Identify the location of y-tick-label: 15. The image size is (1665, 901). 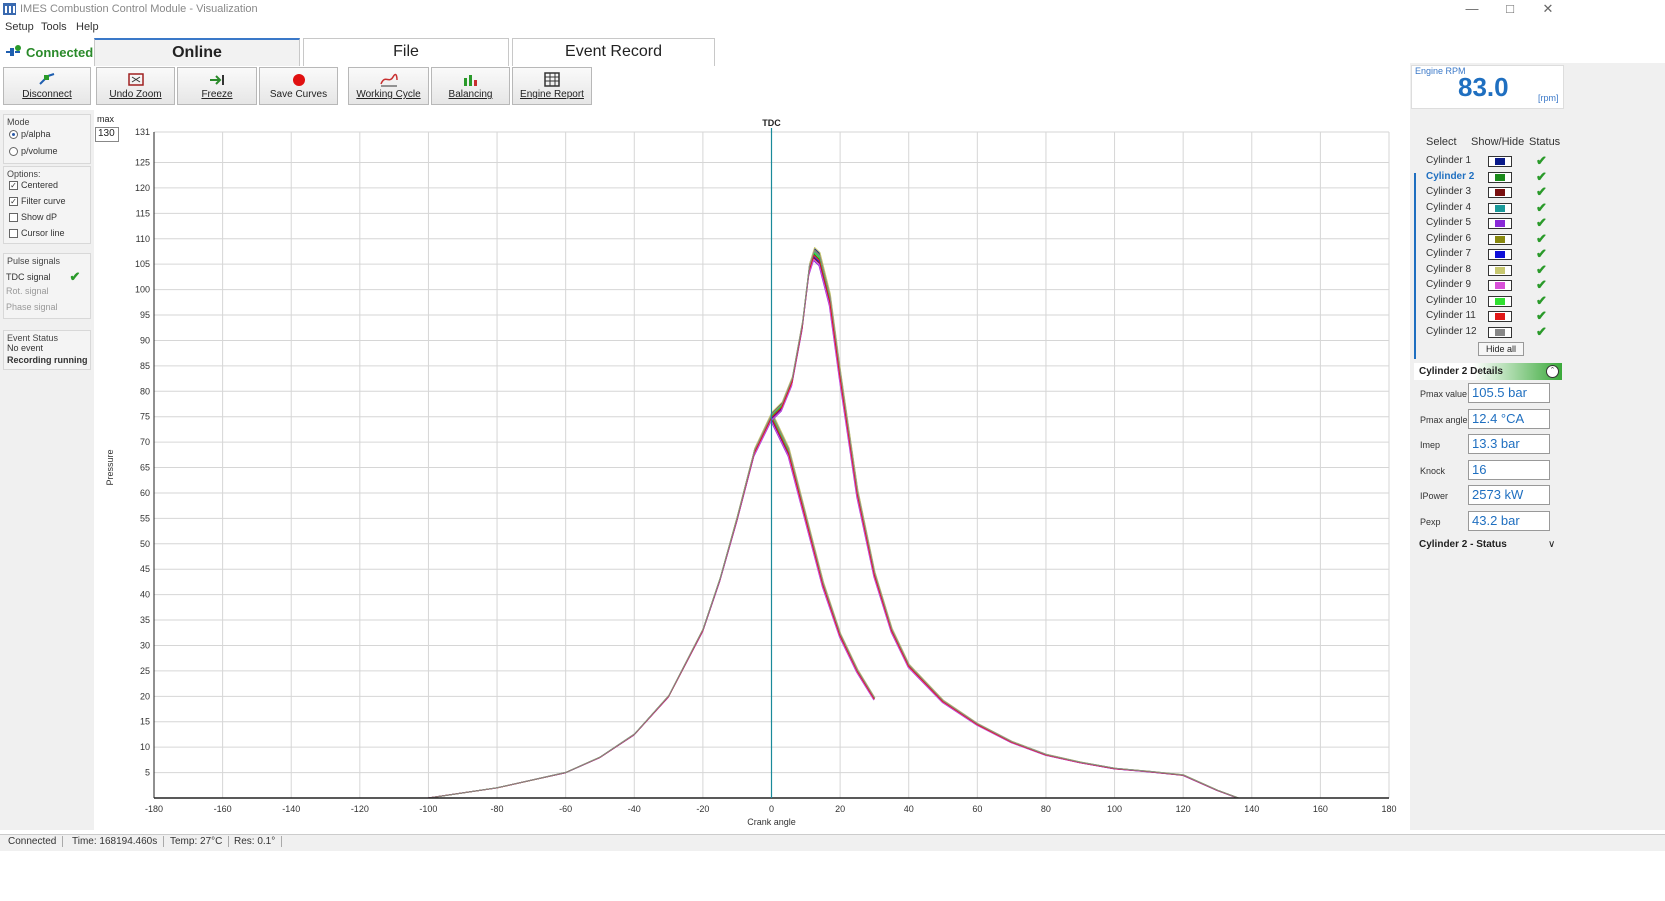
(145, 722).